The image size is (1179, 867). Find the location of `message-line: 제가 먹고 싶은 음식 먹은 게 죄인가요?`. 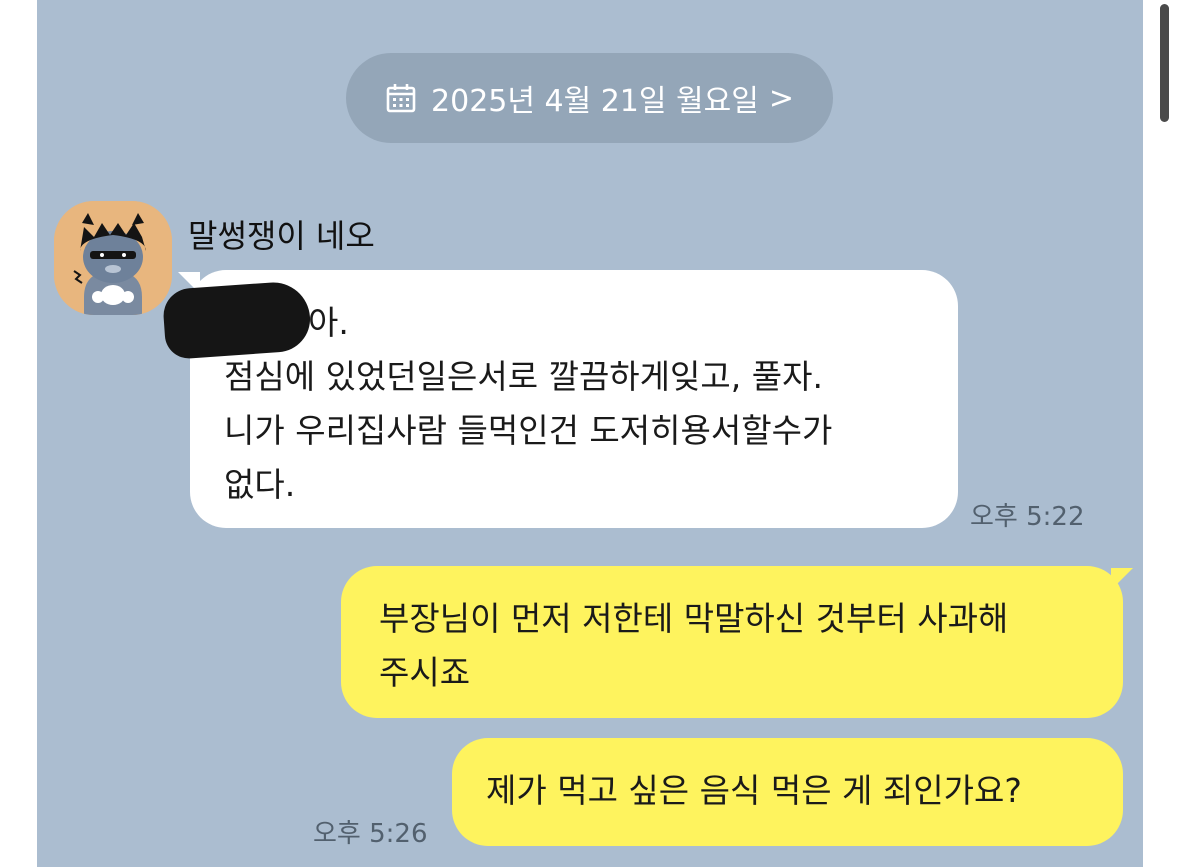

message-line: 제가 먹고 싶은 음식 먹은 게 죄인가요? is located at coordinates (754, 790).